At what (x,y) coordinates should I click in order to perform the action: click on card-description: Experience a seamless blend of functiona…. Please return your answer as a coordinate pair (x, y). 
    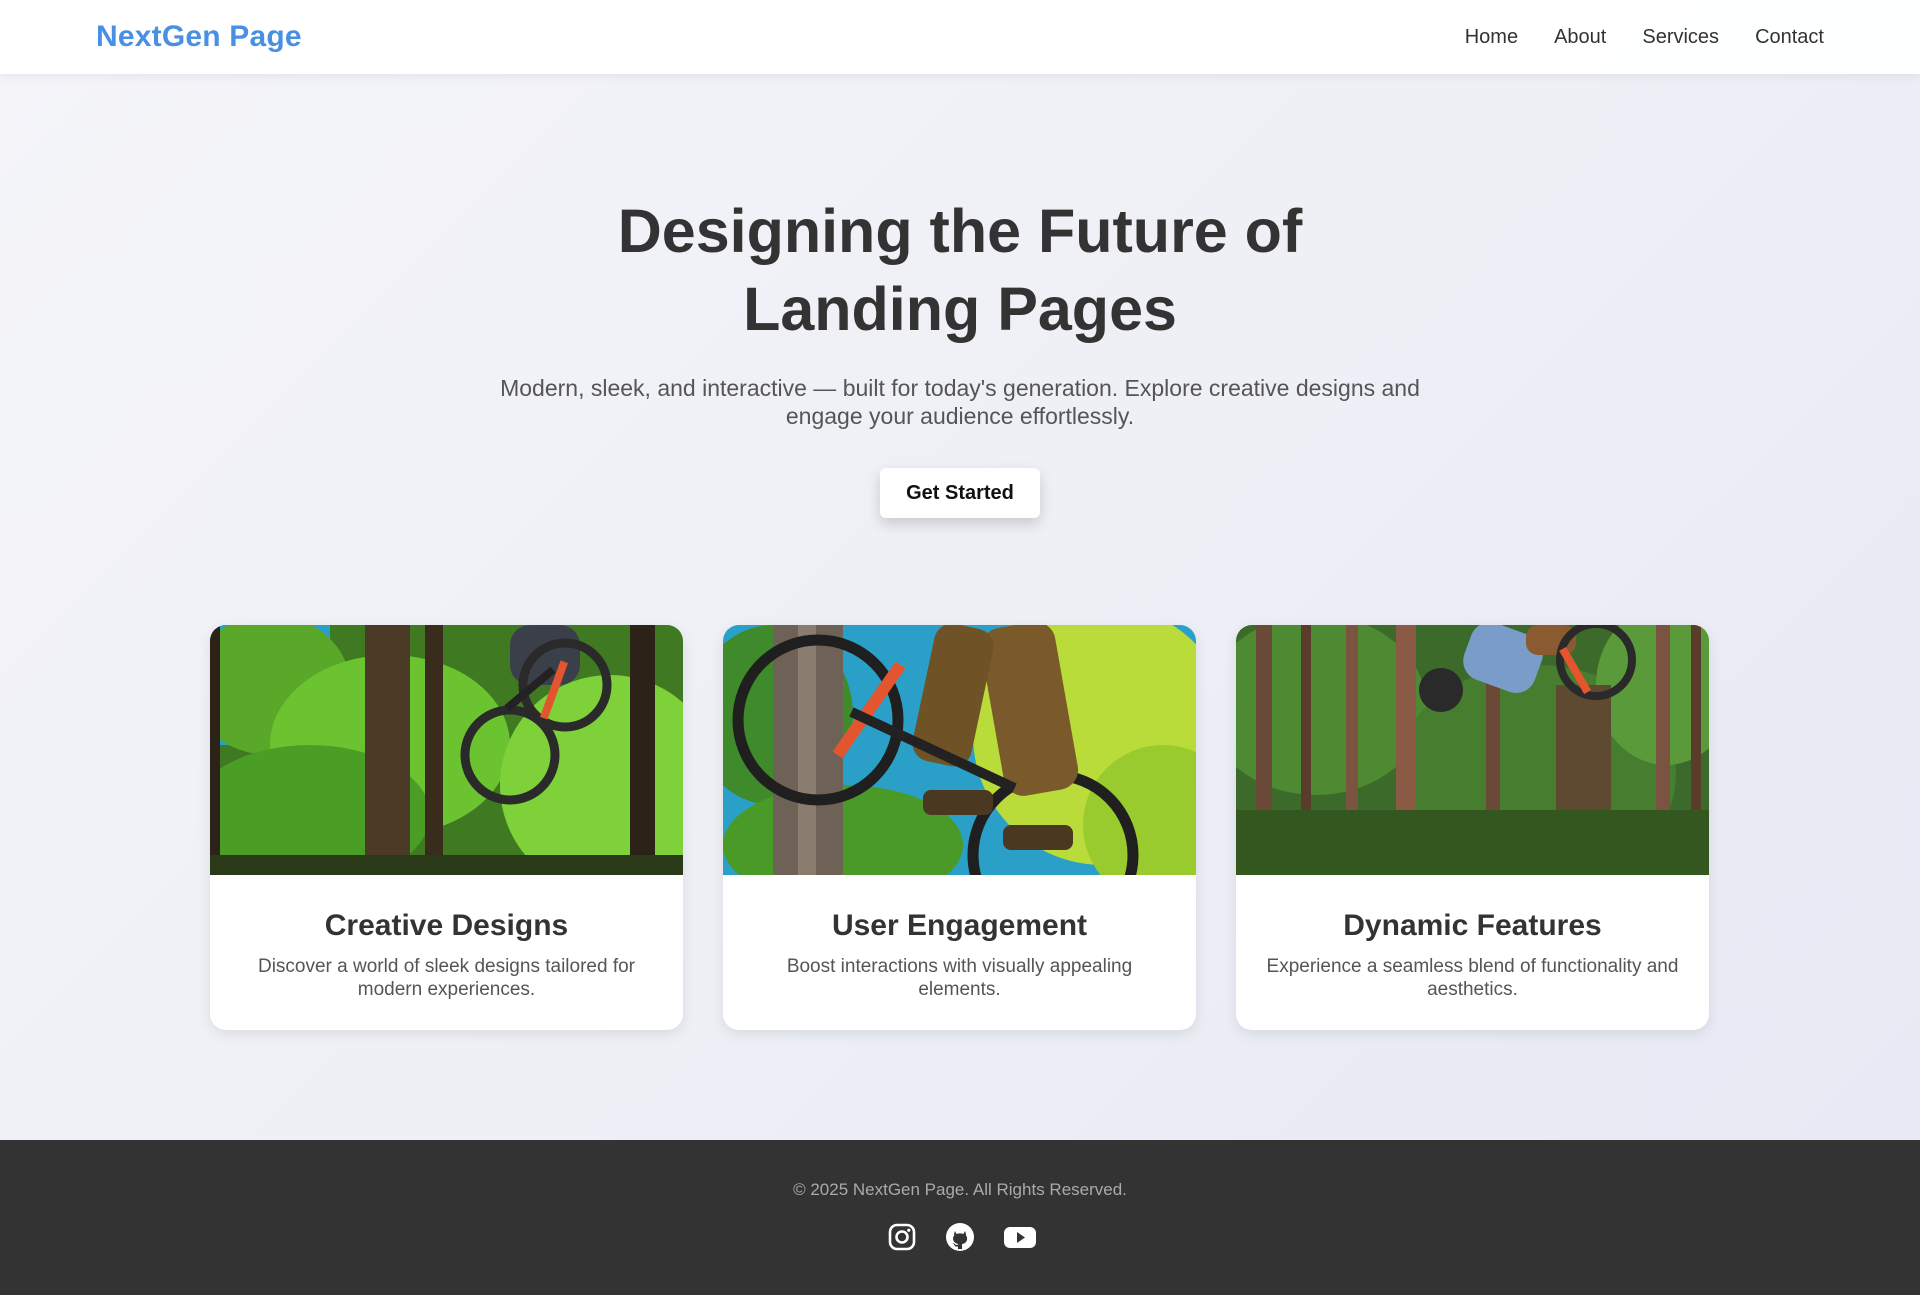
    Looking at the image, I should click on (1472, 978).